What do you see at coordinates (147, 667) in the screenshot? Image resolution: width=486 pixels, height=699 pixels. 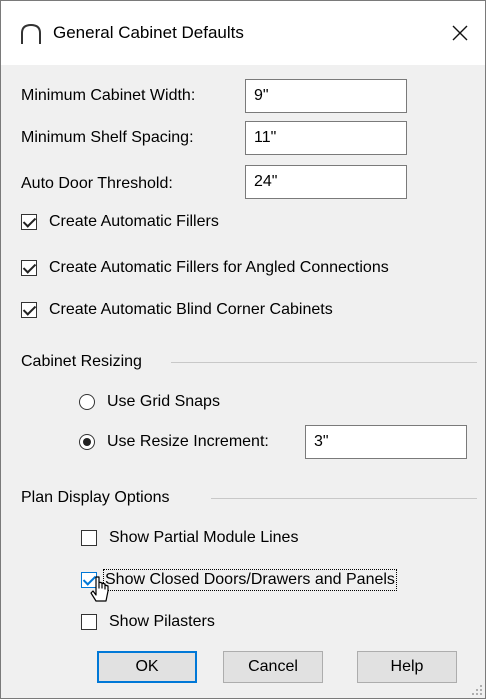 I see `ok-button: OK` at bounding box center [147, 667].